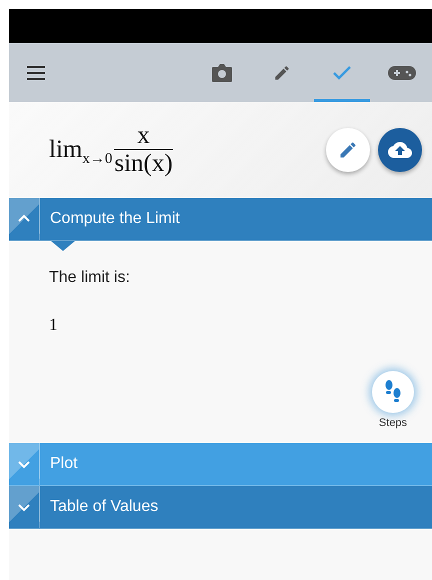 Image resolution: width=432 pixels, height=580 pixels. I want to click on steps-label: Steps, so click(393, 423).